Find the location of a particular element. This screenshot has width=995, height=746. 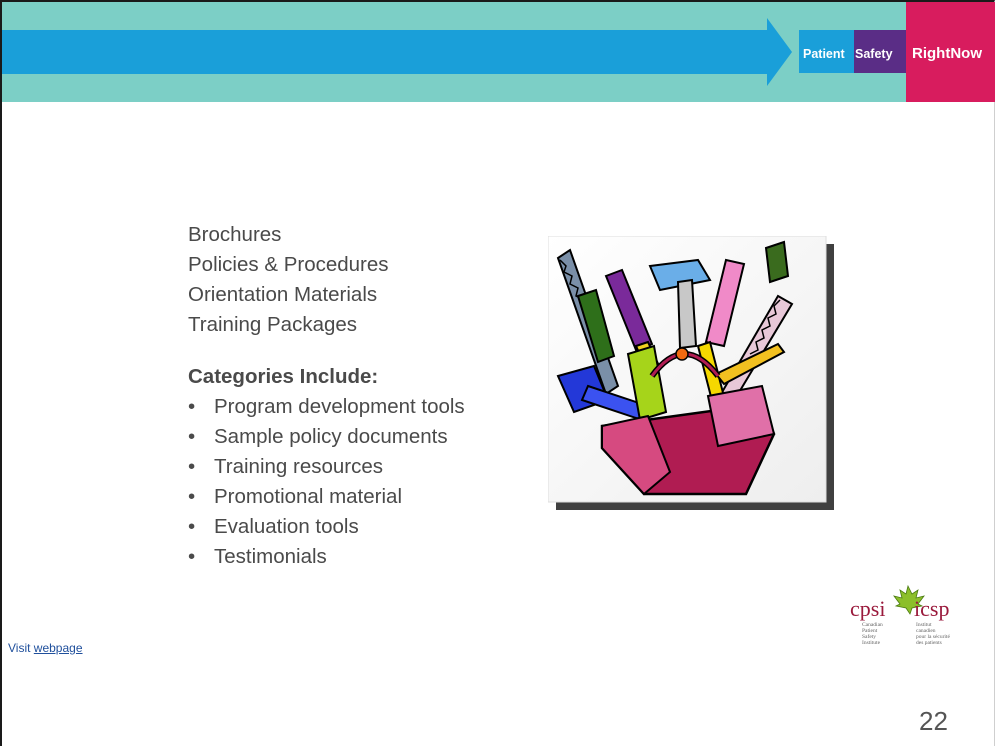

category-item: • Testimonials is located at coordinates (326, 557).